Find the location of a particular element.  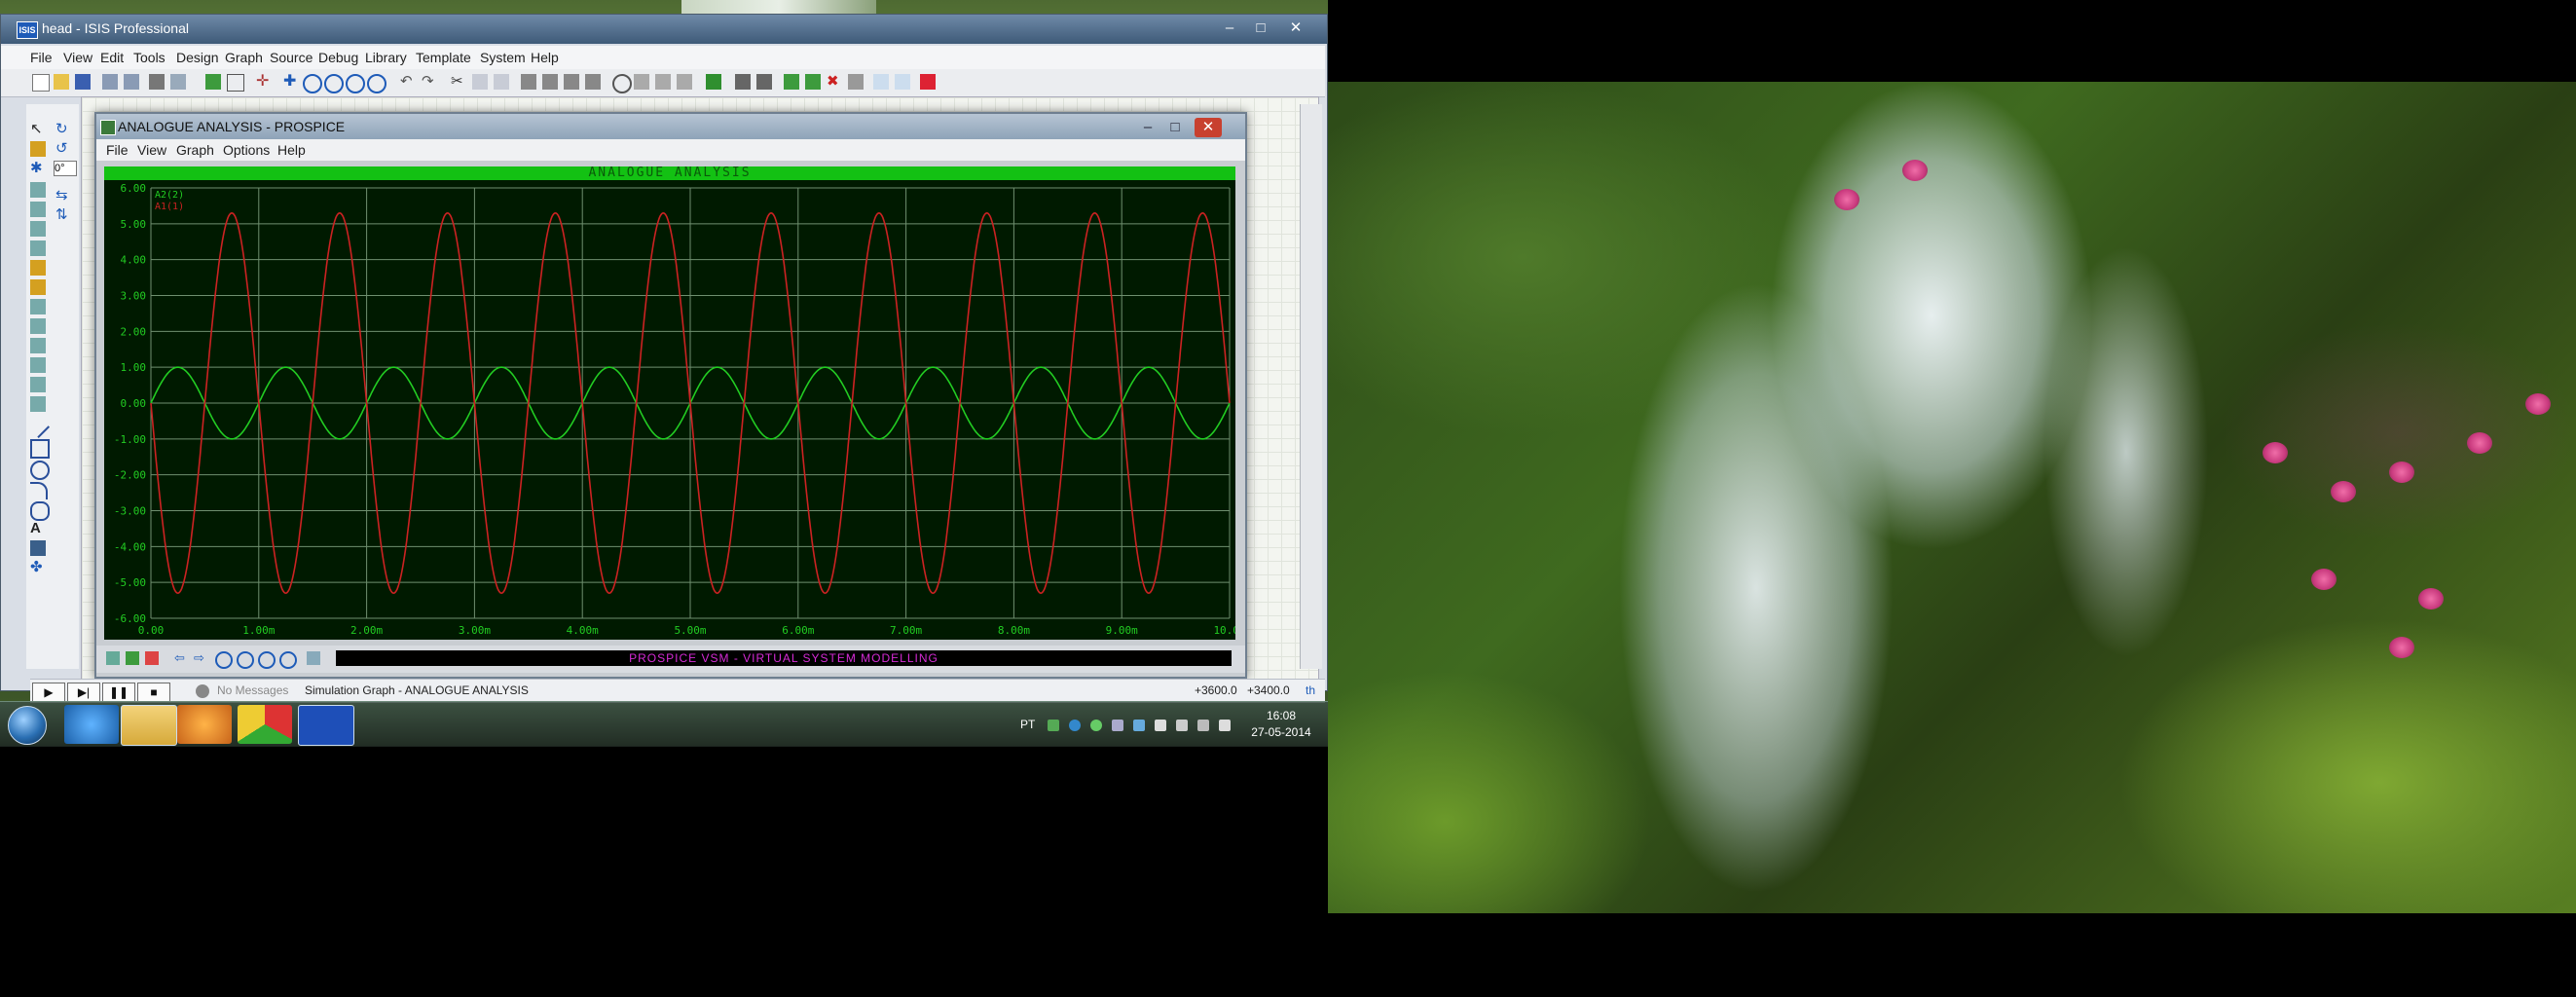

pan-icon: ✚ is located at coordinates (291, 82).